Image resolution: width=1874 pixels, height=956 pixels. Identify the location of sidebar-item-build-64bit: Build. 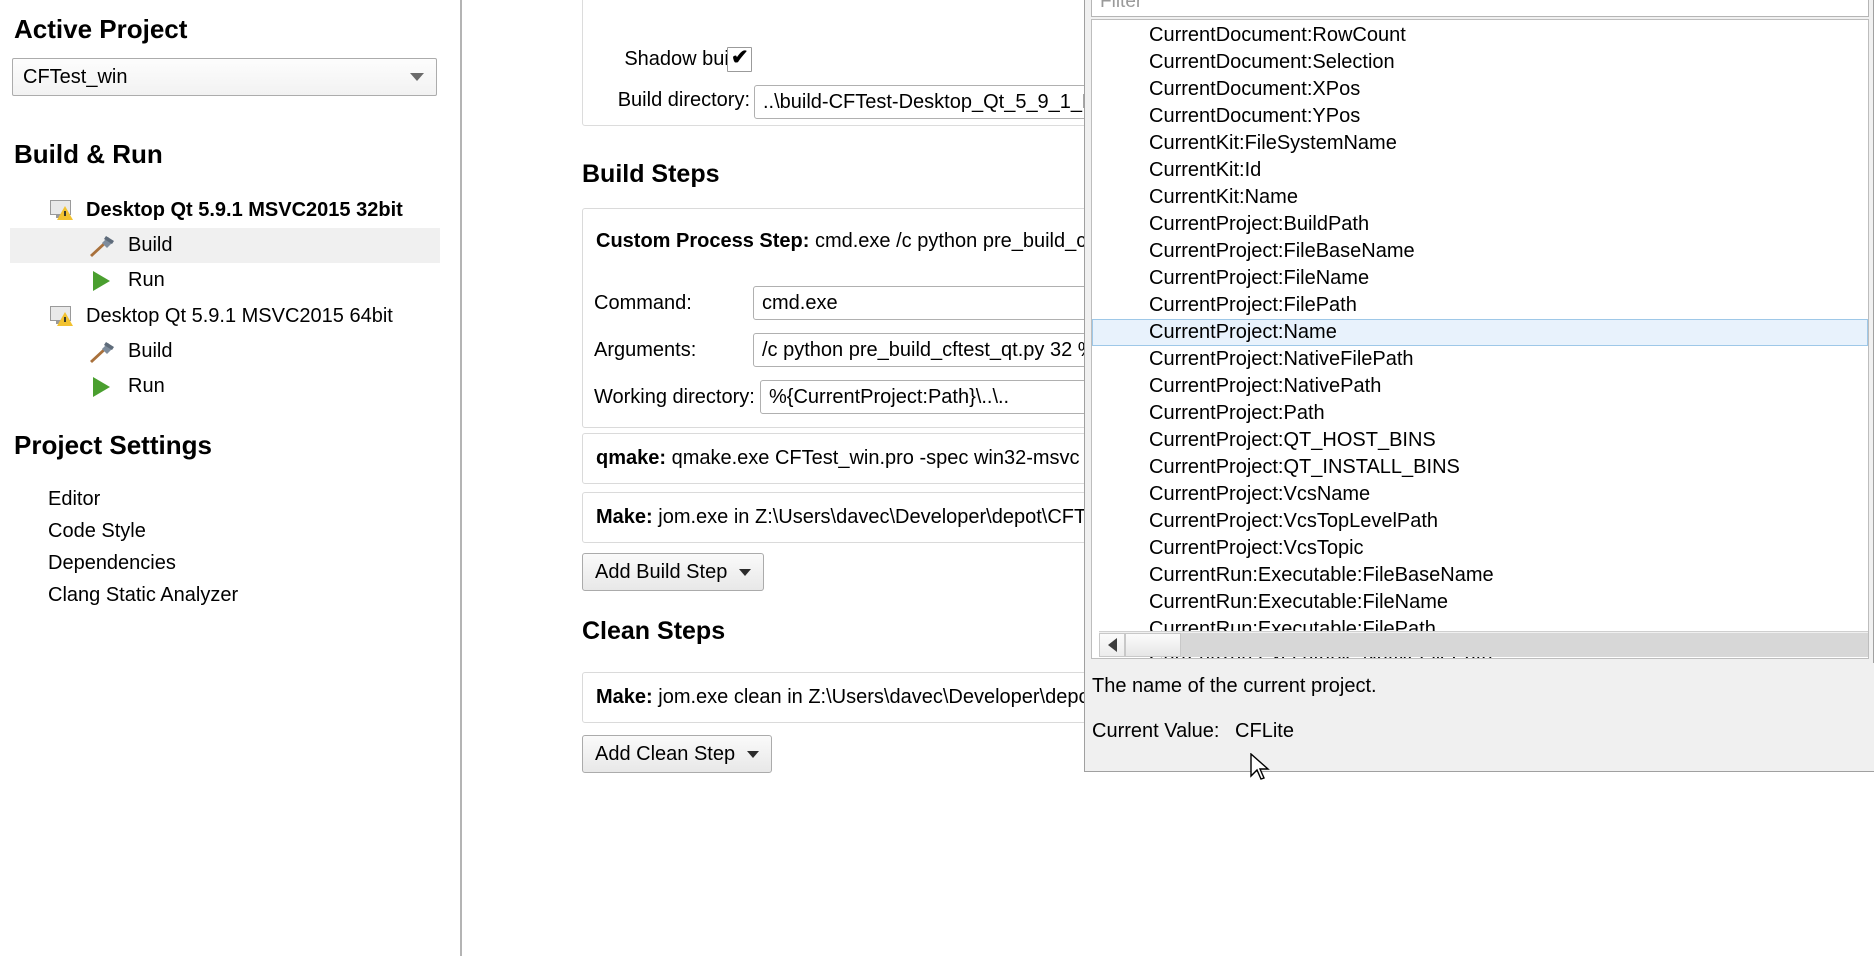
(225, 351).